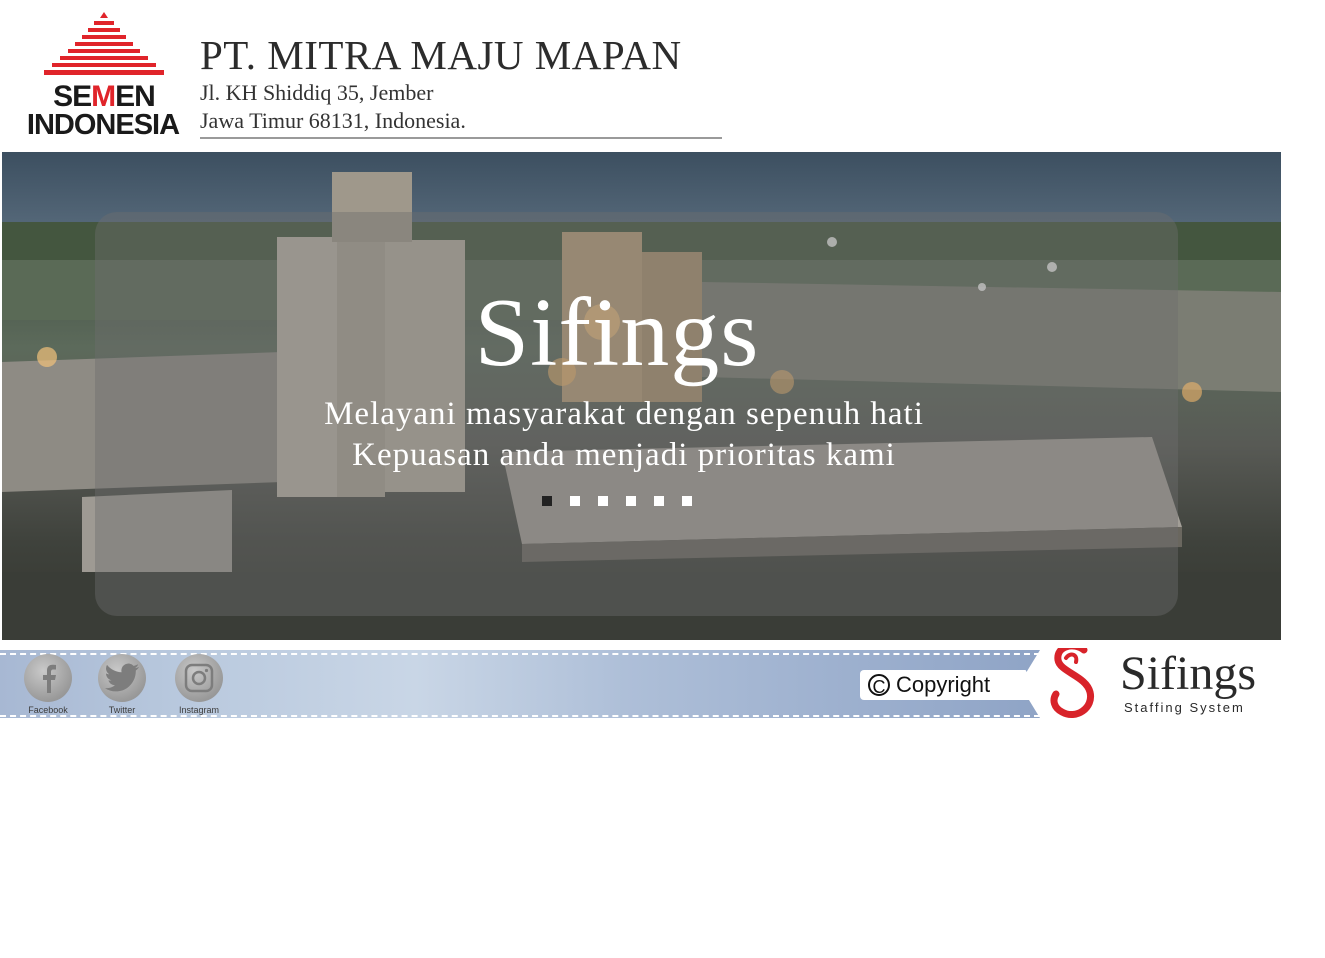 This screenshot has width=1325, height=958. What do you see at coordinates (199, 710) in the screenshot?
I see `instagram-label: Instagram` at bounding box center [199, 710].